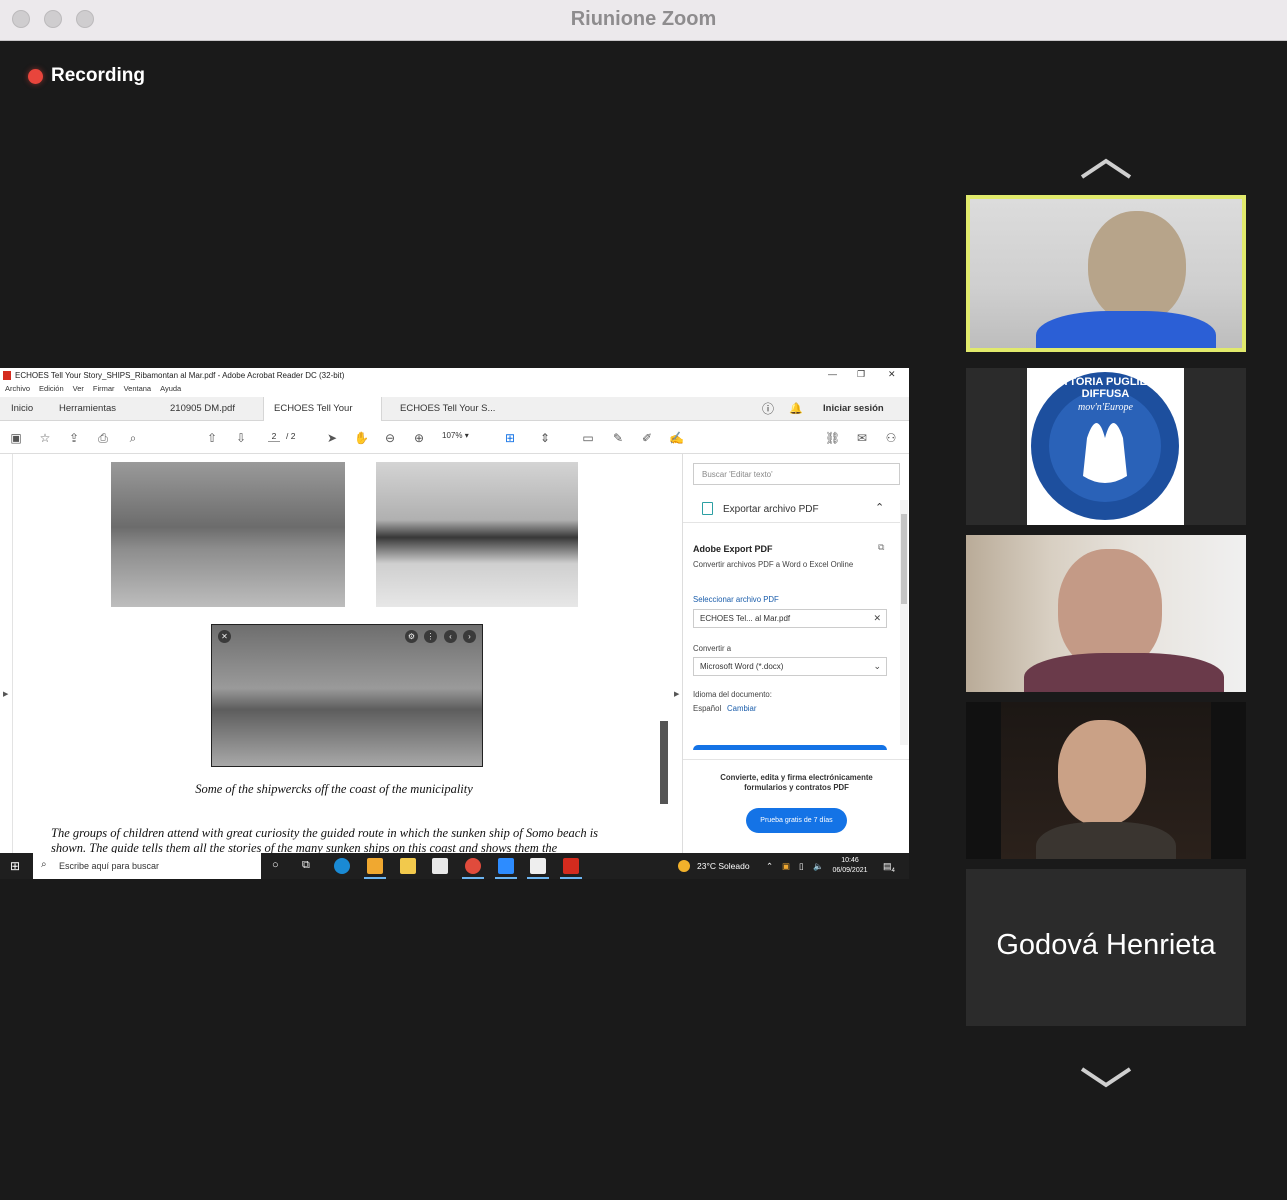 This screenshot has height=1200, width=1287. Describe the element at coordinates (832, 374) in the screenshot. I see `minimize-icon: —` at that location.